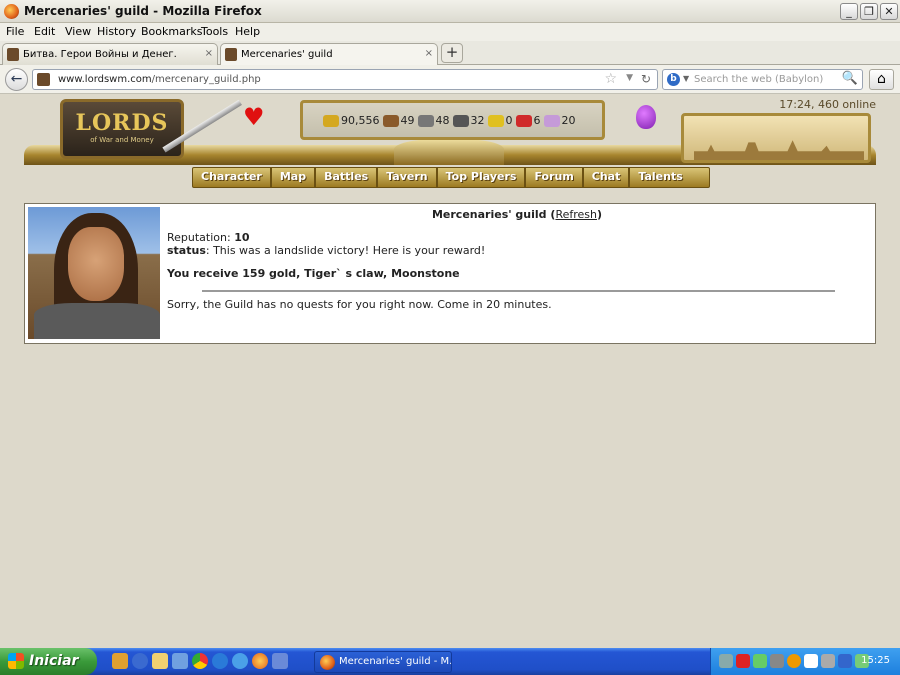 The width and height of the screenshot is (900, 675). Describe the element at coordinates (500, 120) in the screenshot. I see `resource-item: 0` at that location.